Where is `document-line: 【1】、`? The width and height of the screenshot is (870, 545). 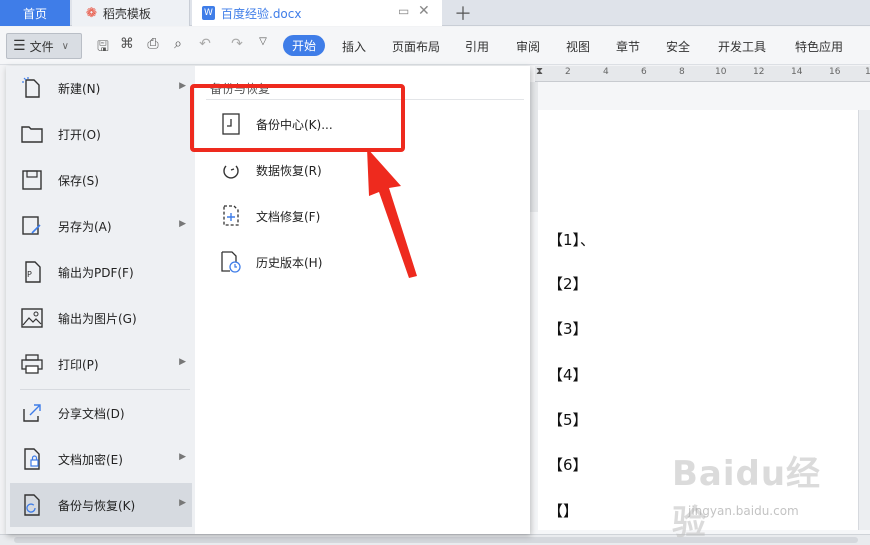
document-line: 【1】、 is located at coordinates (571, 239).